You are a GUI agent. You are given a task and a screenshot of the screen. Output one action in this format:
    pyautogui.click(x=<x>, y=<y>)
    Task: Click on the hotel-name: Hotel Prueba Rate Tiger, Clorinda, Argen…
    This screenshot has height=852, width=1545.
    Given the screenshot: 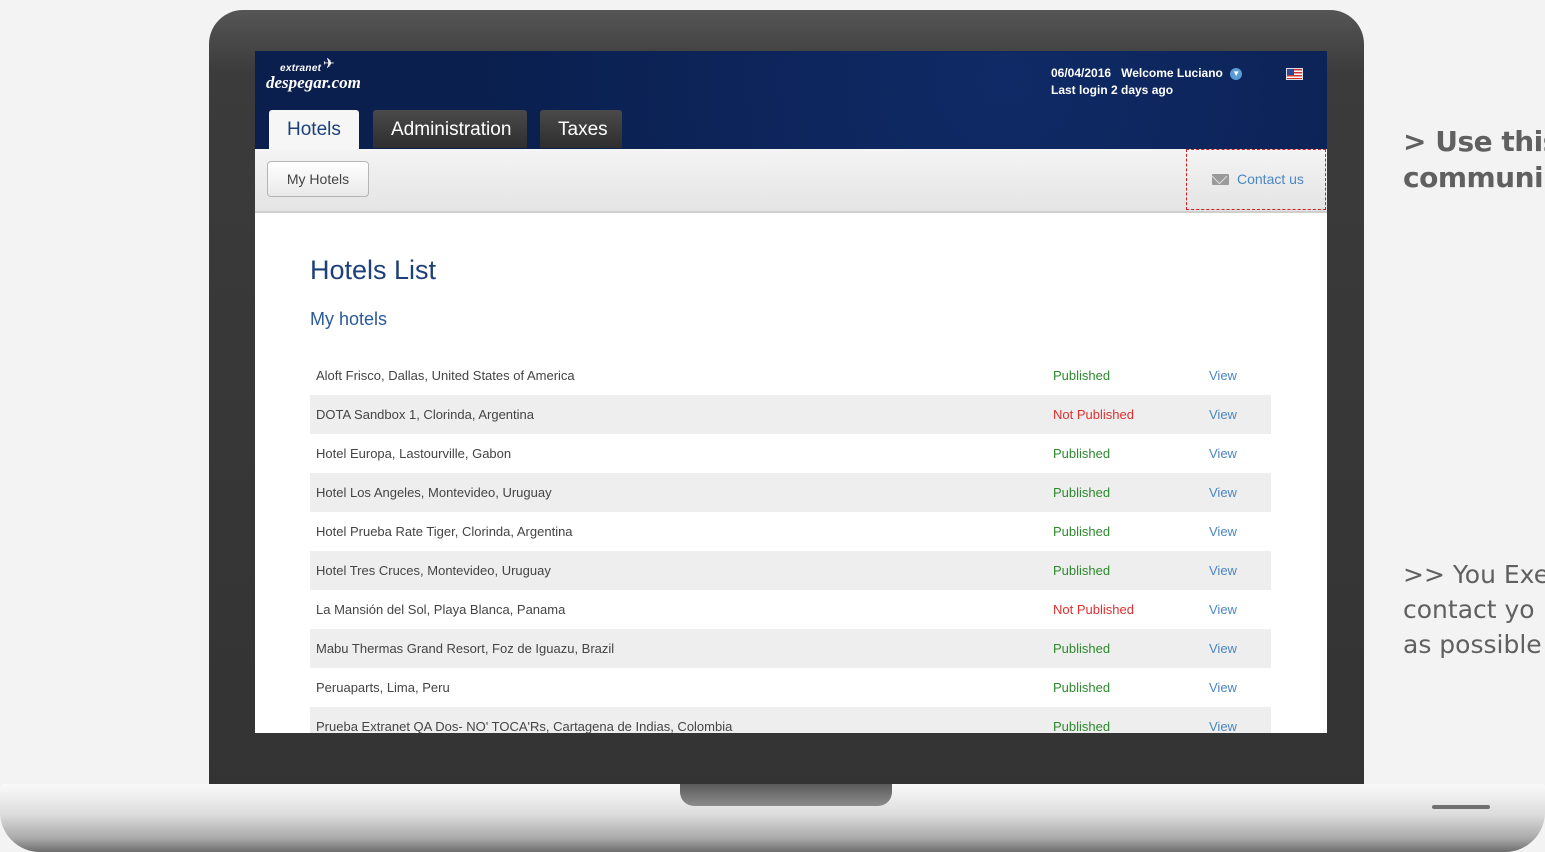 What is the action you would take?
    pyautogui.click(x=444, y=531)
    